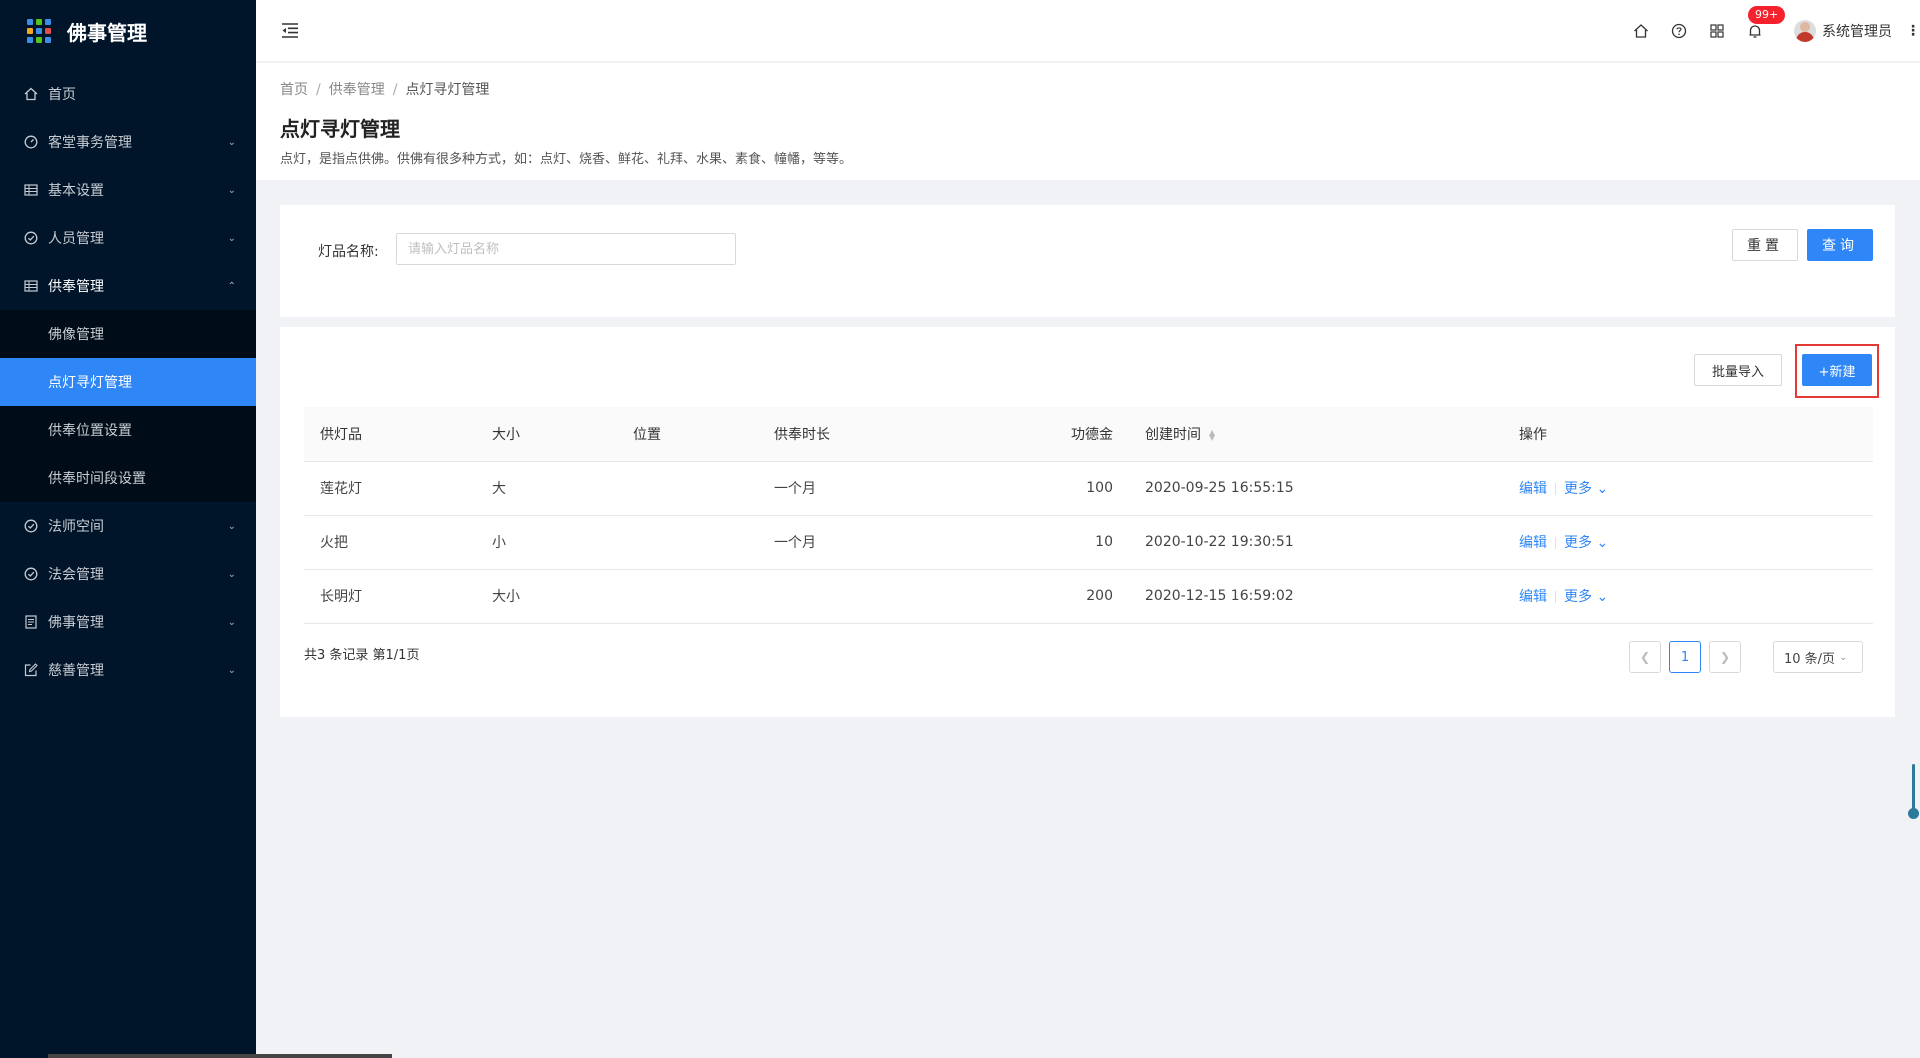  What do you see at coordinates (39, 31) in the screenshot?
I see `apps-grid-icon` at bounding box center [39, 31].